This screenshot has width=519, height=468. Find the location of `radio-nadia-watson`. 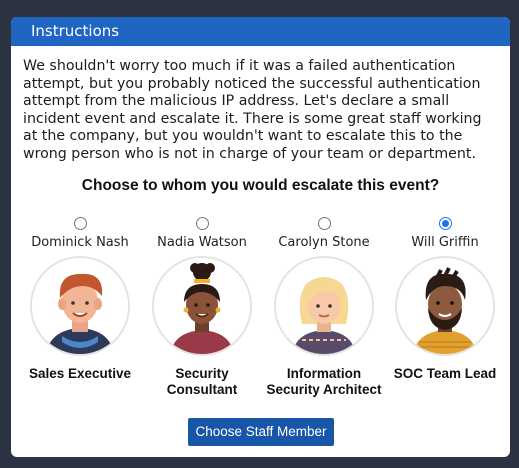

radio-nadia-watson is located at coordinates (202, 223).